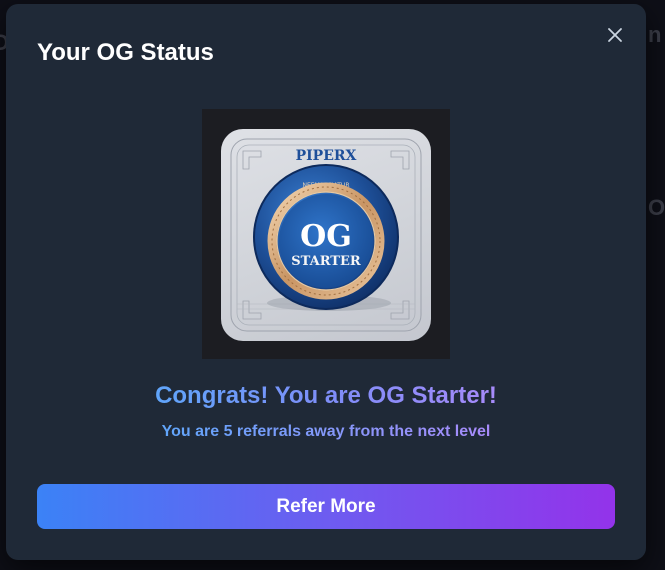 The image size is (665, 570). I want to click on og-starter-badge-image: PIPERX NEEMASCIATUR OG STARTER, so click(326, 235).